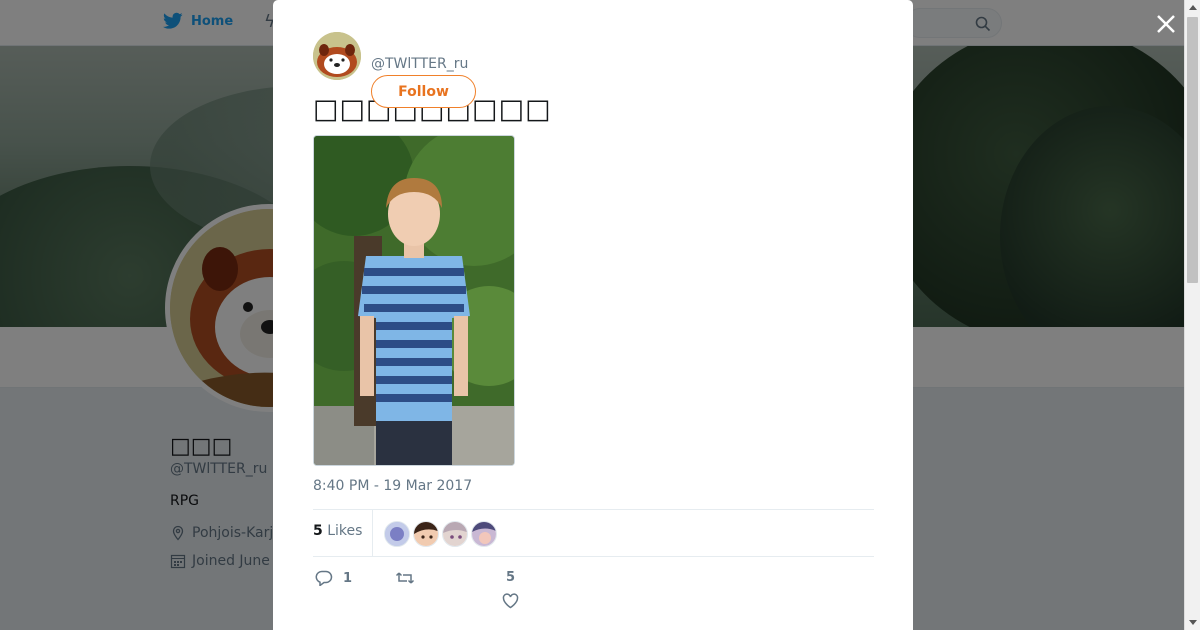  Describe the element at coordinates (318, 531) in the screenshot. I see `likes-count: 5` at that location.